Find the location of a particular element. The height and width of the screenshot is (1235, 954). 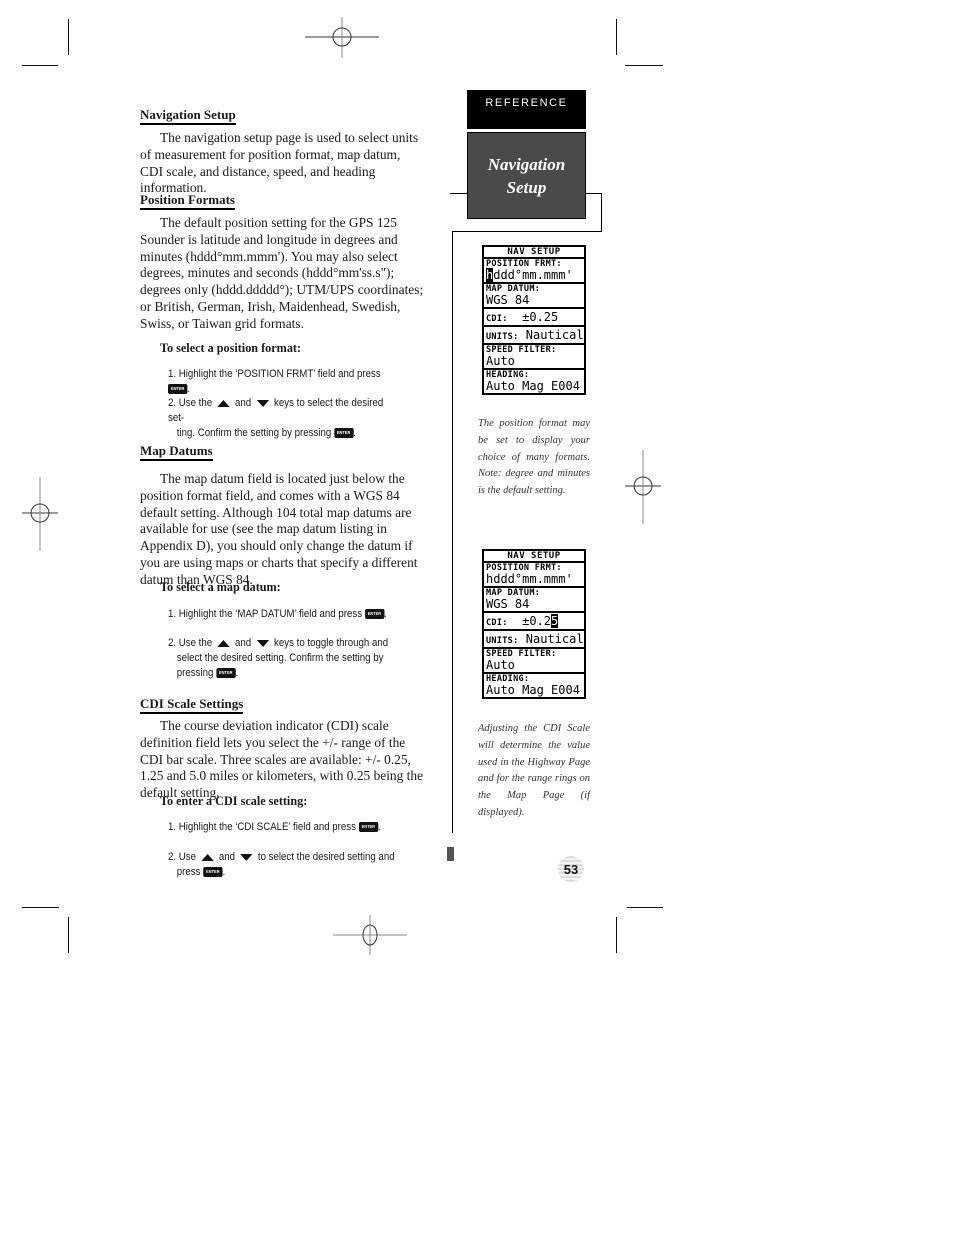

page-number-badge: 53 is located at coordinates (571, 869).